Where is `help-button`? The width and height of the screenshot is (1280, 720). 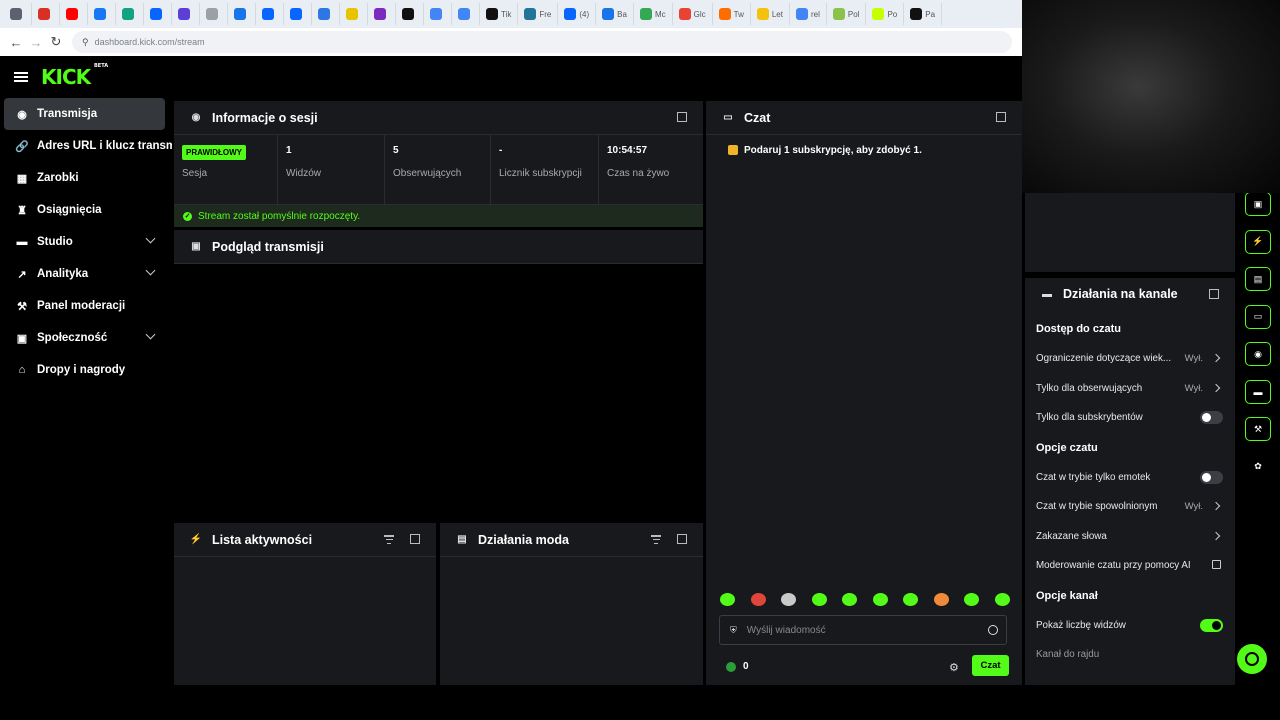 help-button is located at coordinates (1252, 659).